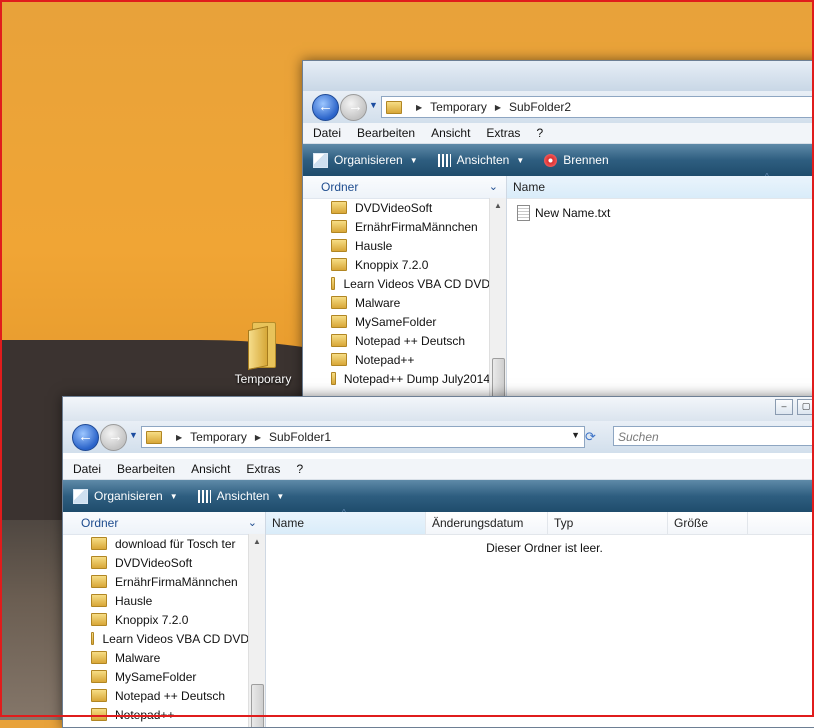 This screenshot has width=814, height=728. Describe the element at coordinates (573, 213) in the screenshot. I see `file-name: New Name.txt` at that location.